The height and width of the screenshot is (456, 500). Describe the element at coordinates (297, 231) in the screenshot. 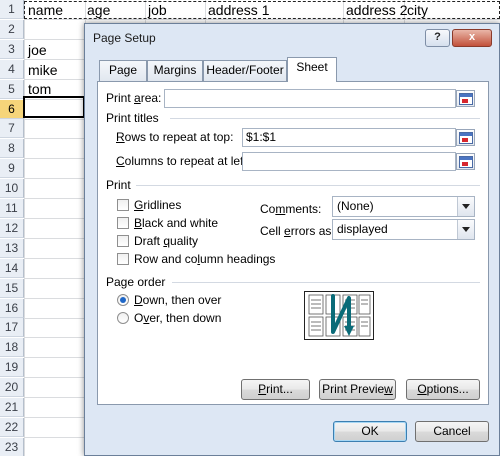

I see `cell-errors-label: Cell errors as:` at that location.